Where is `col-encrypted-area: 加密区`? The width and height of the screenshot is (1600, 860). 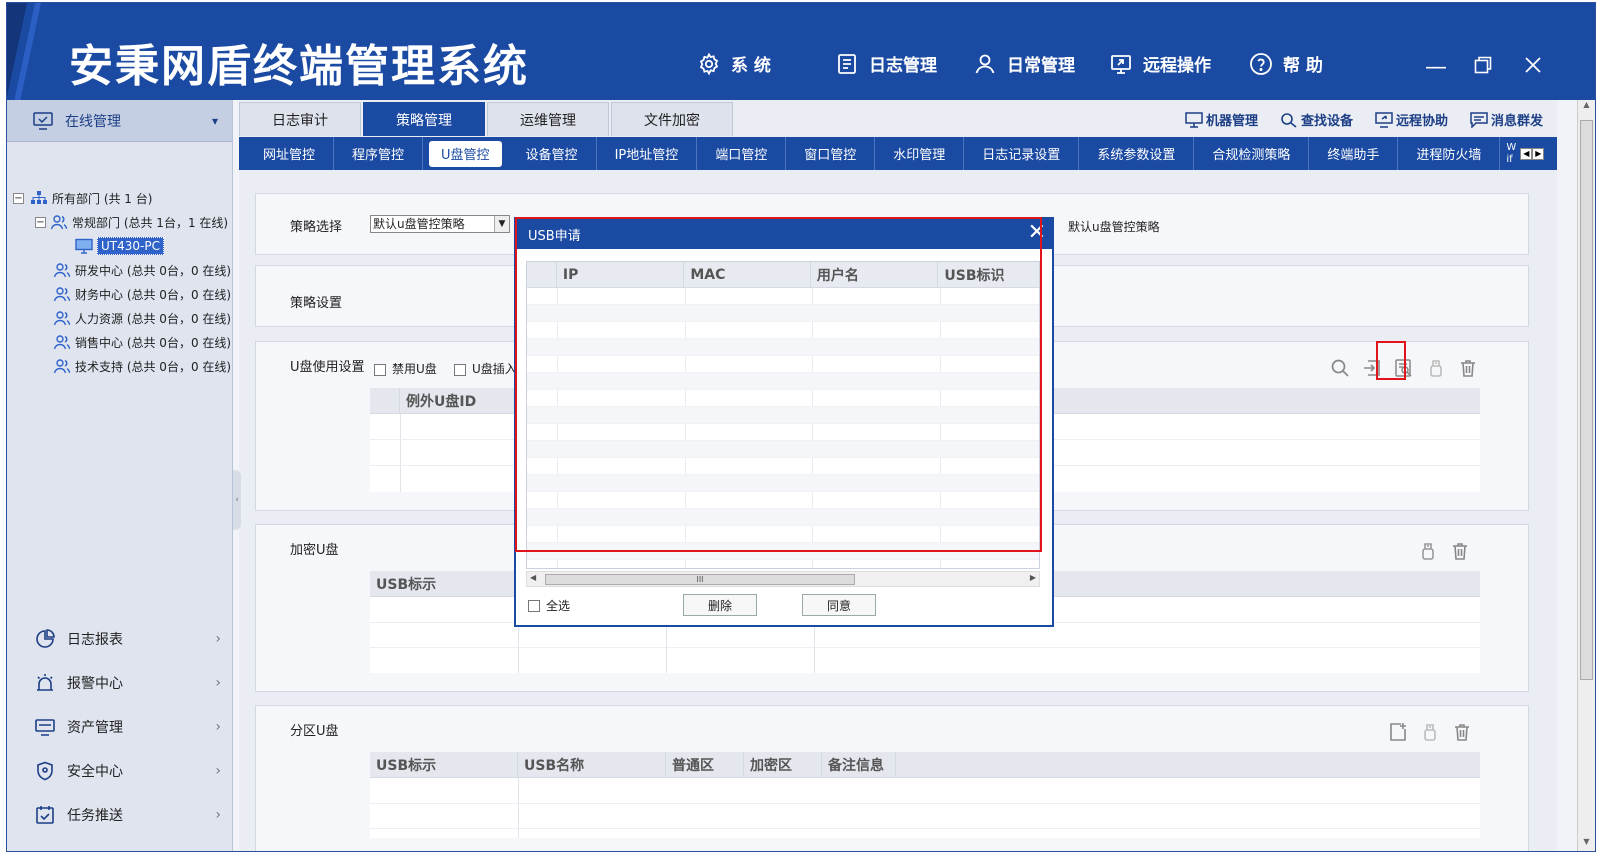
col-encrypted-area: 加密区 is located at coordinates (783, 764).